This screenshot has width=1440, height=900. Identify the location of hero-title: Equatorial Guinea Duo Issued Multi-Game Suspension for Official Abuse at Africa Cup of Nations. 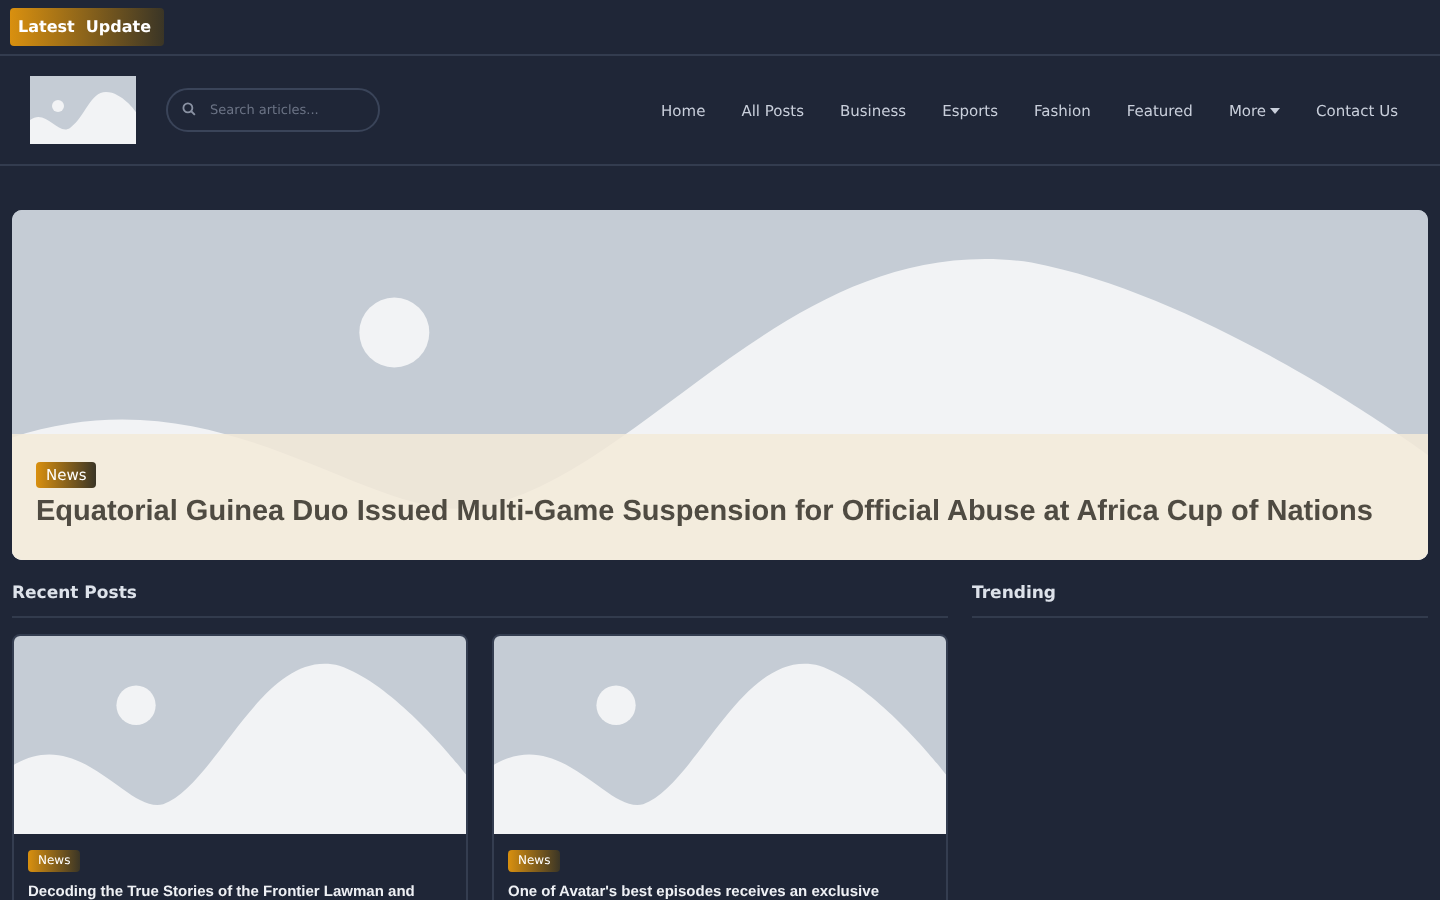
(704, 512).